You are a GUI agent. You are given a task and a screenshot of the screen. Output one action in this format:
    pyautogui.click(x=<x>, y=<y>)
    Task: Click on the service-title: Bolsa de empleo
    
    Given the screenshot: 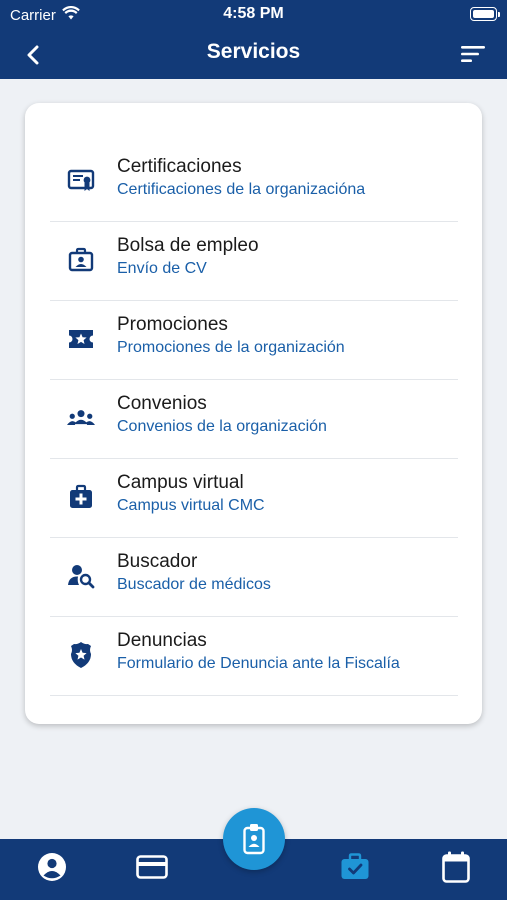 What is the action you would take?
    pyautogui.click(x=188, y=245)
    